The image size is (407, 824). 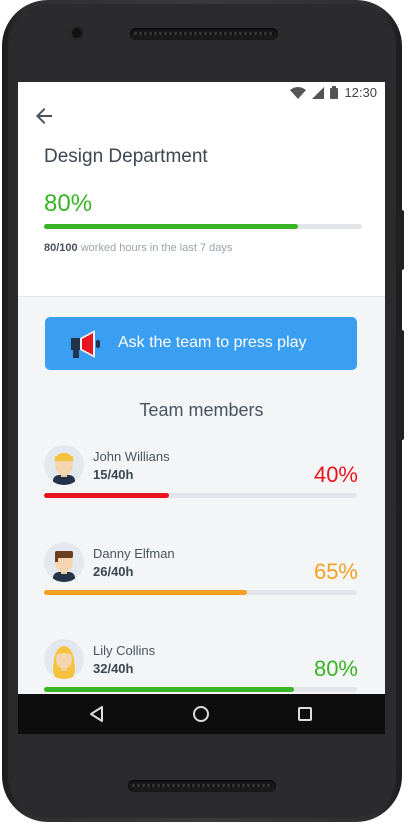 I want to click on department-progress-fill, so click(x=171, y=226).